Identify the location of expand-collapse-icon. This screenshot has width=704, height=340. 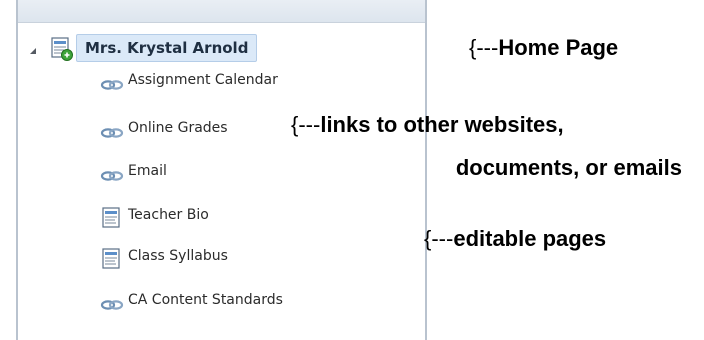
(33, 51).